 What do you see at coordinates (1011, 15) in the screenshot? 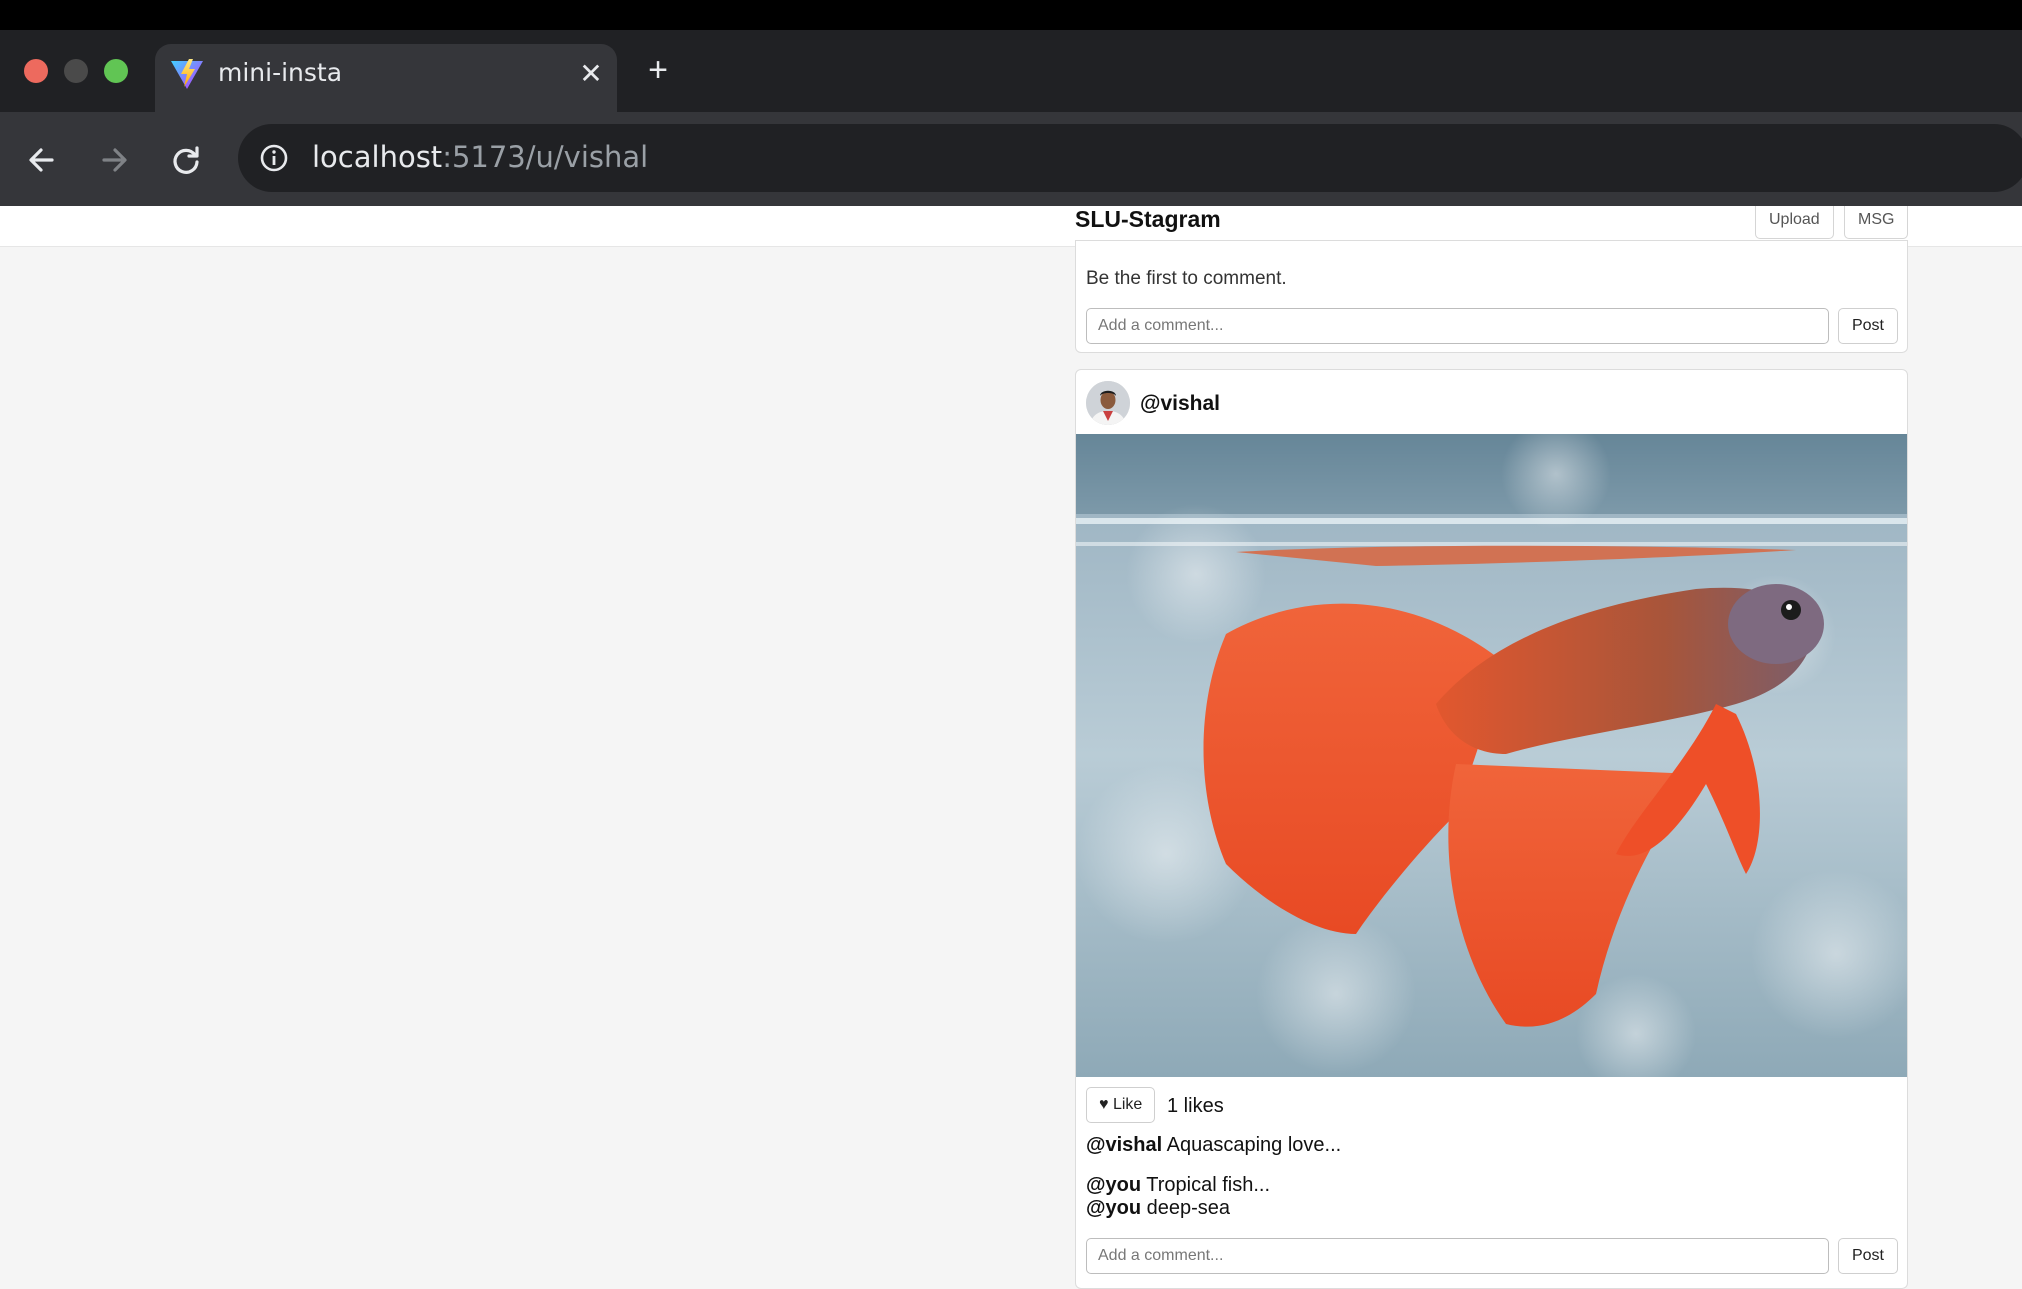
I see `screen-top-bar` at bounding box center [1011, 15].